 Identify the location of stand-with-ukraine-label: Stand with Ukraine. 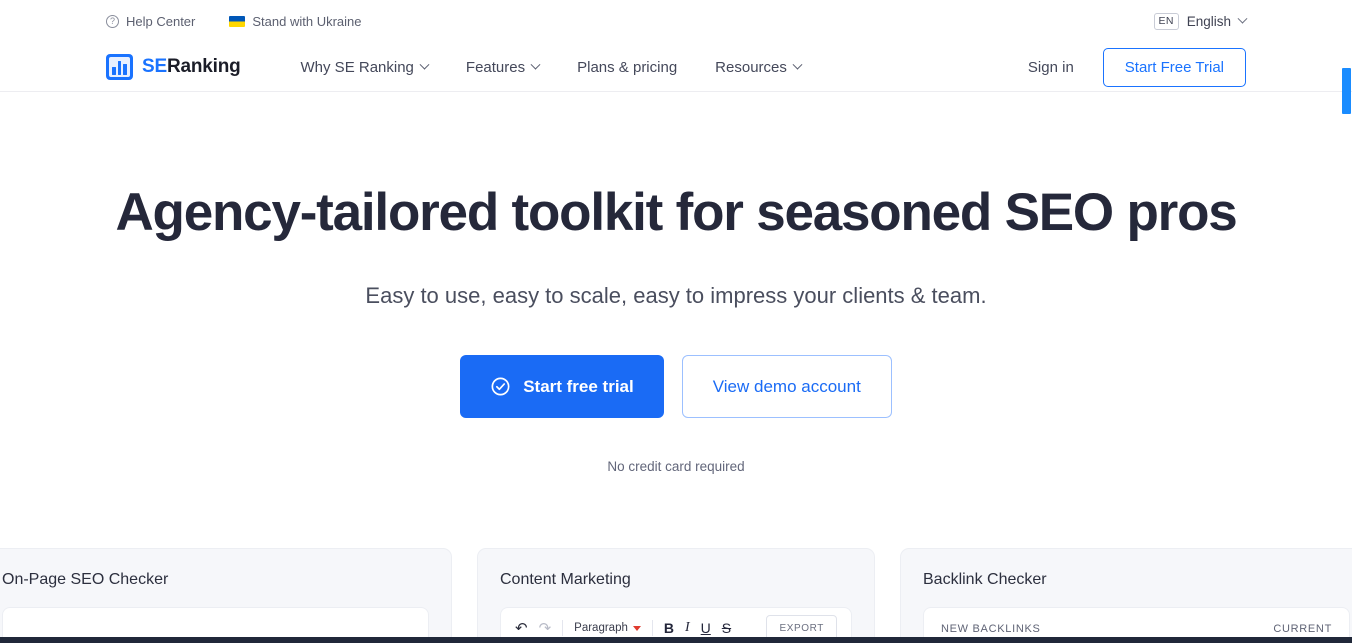
(307, 21).